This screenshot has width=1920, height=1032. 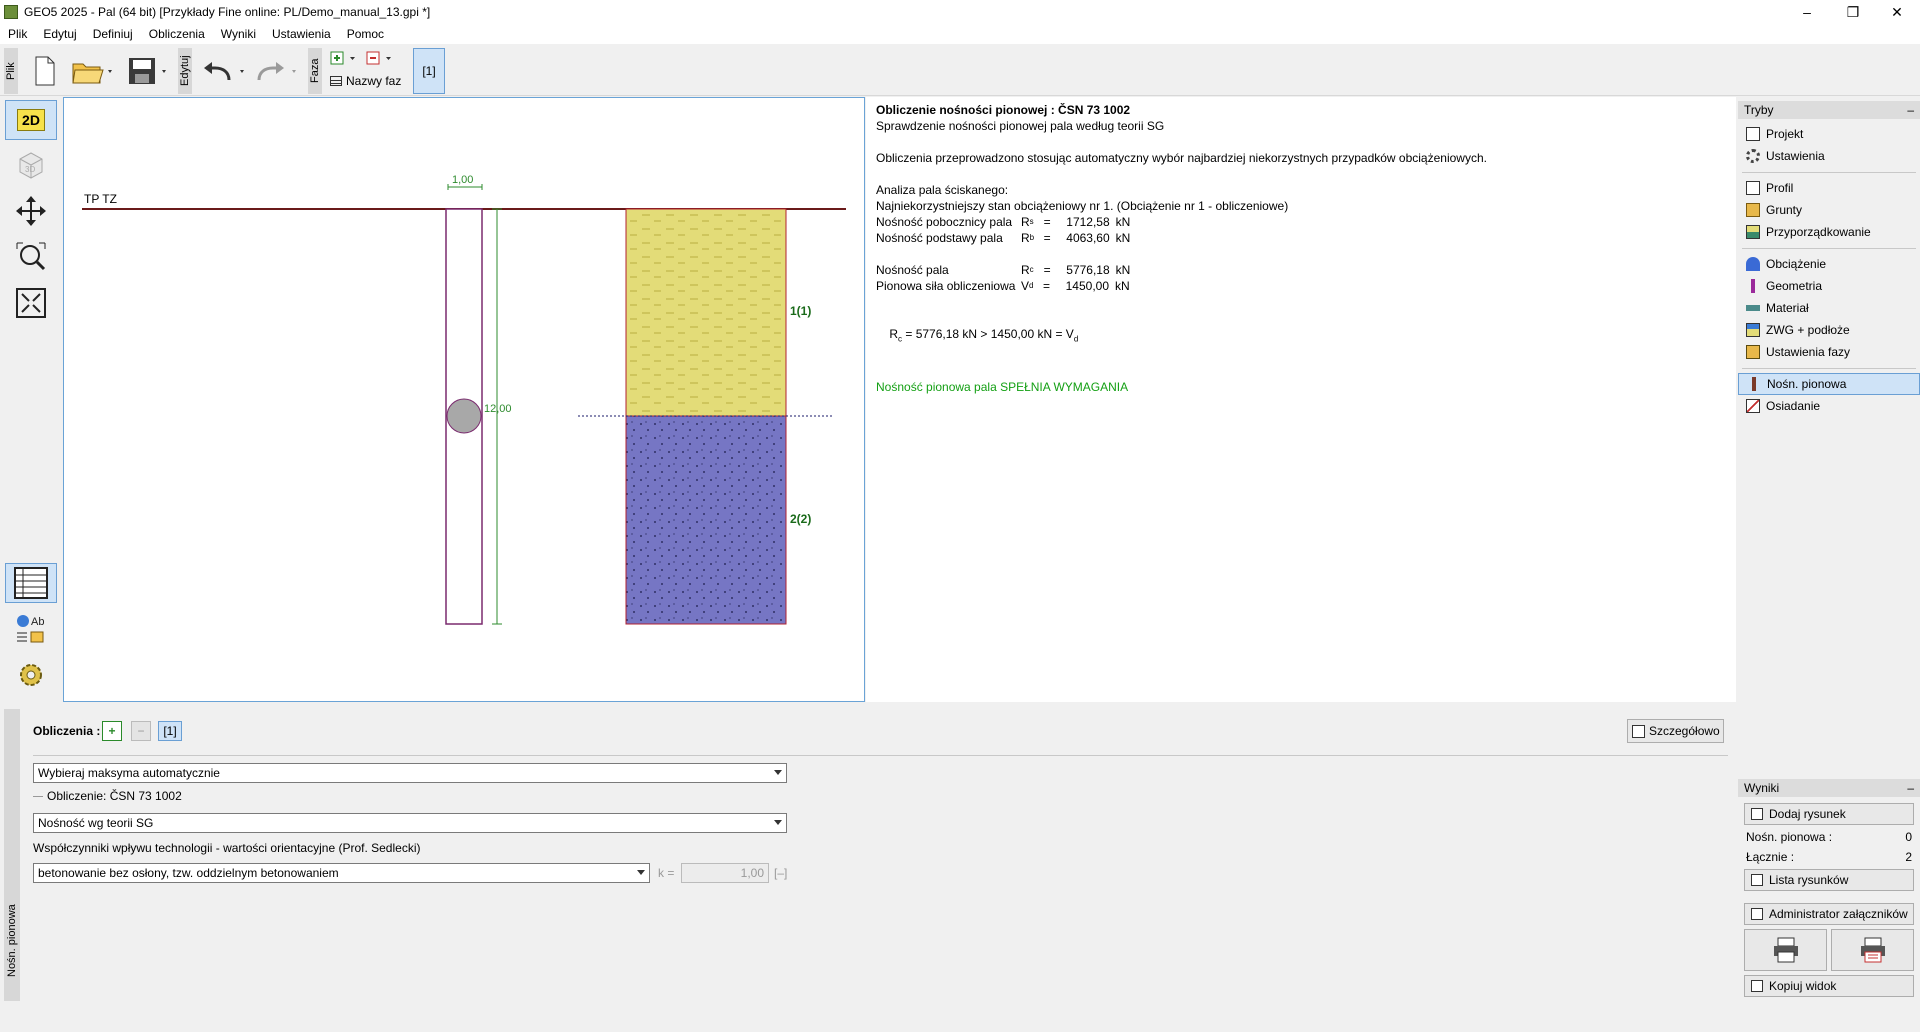 What do you see at coordinates (725, 873) in the screenshot?
I see `k-input: 1,00` at bounding box center [725, 873].